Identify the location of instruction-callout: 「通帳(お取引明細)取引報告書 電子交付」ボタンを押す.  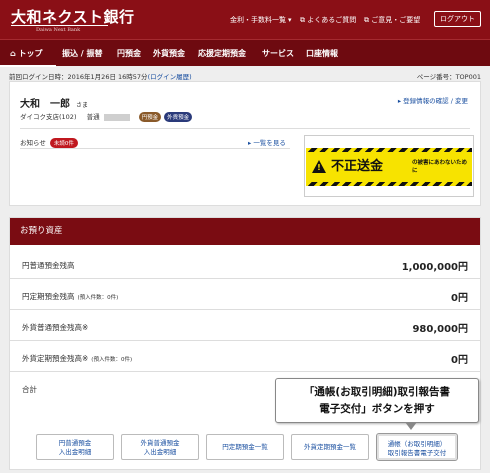
(377, 400).